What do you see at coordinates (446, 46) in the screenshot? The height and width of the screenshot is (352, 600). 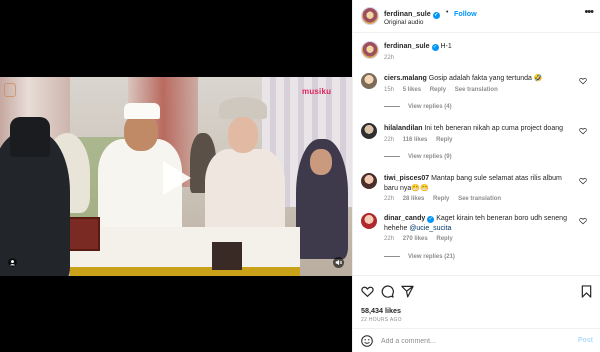 I see `caption-body: H-1` at bounding box center [446, 46].